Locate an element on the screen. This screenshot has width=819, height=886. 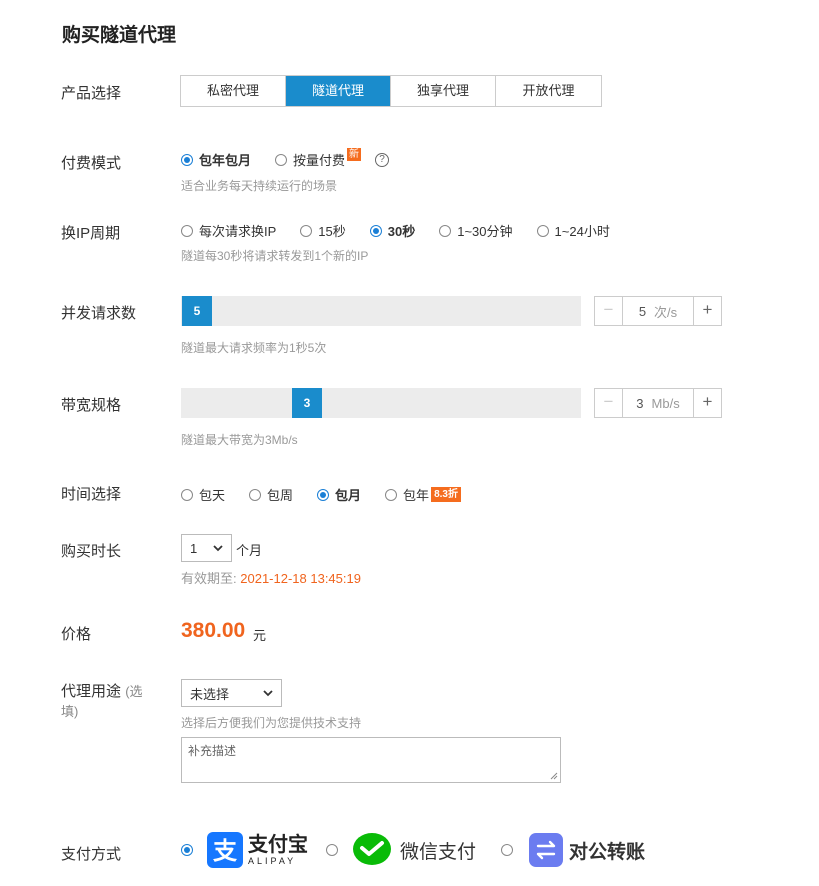
wechat-pay-name: 微信支付 is located at coordinates (438, 852).